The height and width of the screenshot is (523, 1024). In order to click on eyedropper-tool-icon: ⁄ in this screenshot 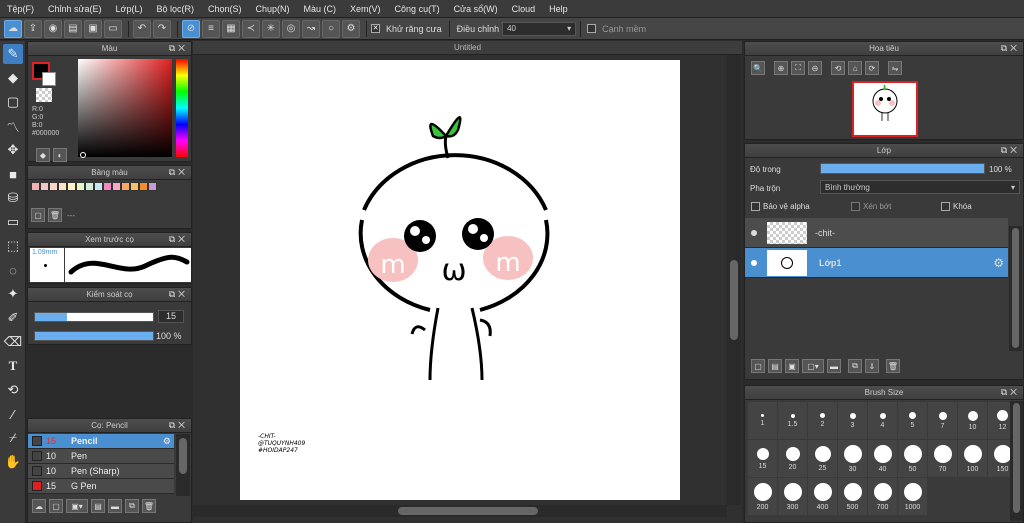, I will do `click(13, 414)`.